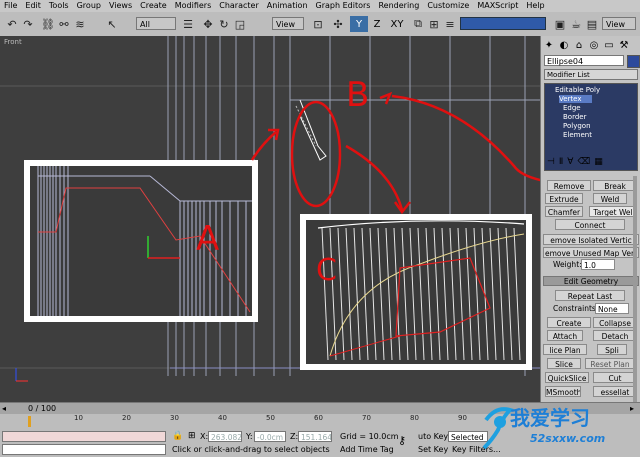 This screenshot has height=457, width=640. I want to click on pivot-center-icon: ⊡, so click(318, 24).